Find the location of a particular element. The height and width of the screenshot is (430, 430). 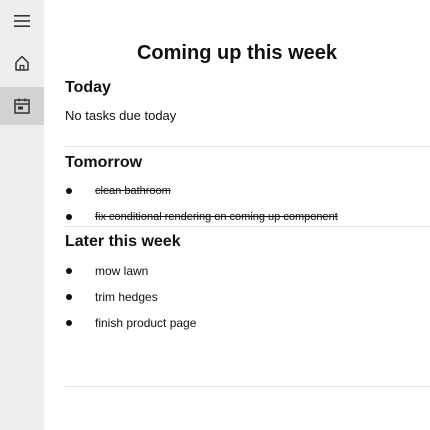

nav-home is located at coordinates (22, 63).